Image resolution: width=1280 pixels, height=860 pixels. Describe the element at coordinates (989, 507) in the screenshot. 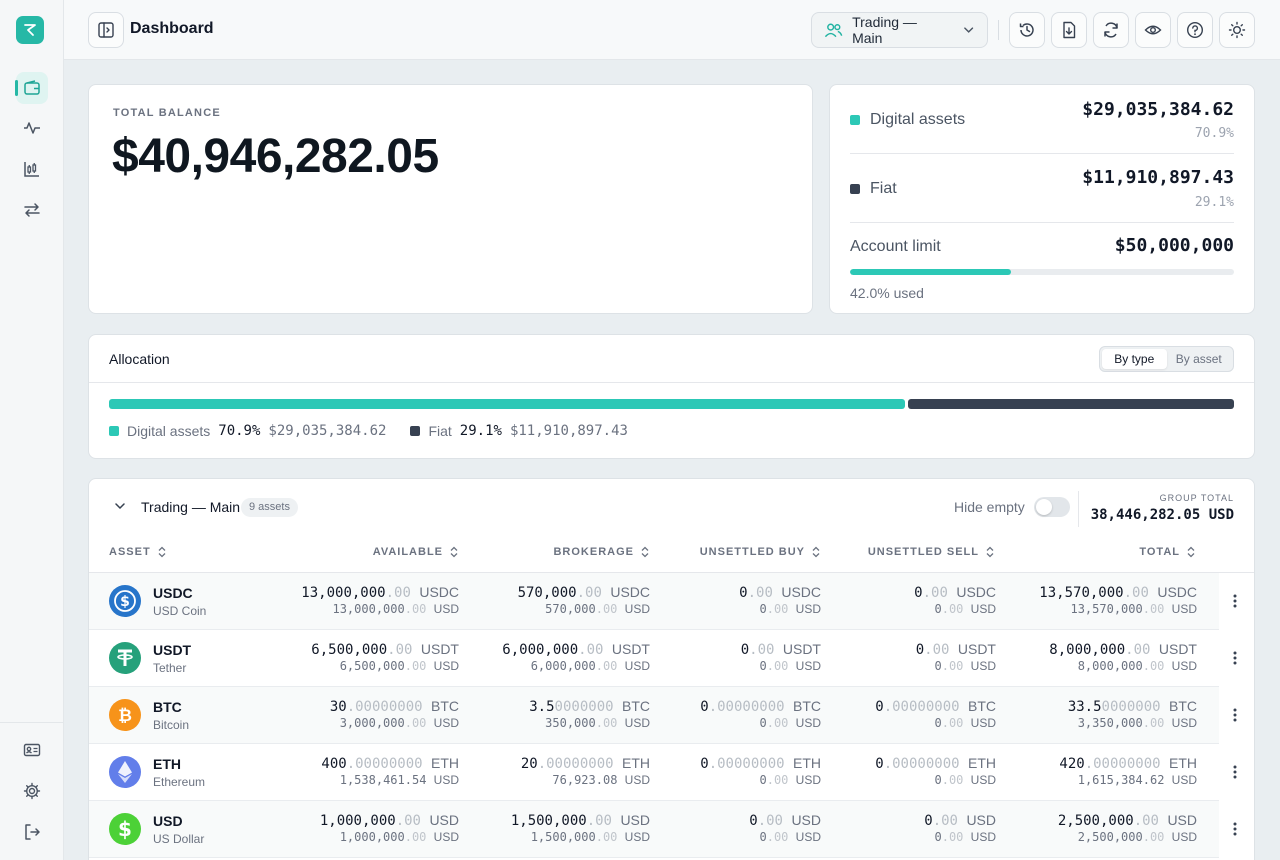

I see `hide-empty-label: Hide empty` at that location.